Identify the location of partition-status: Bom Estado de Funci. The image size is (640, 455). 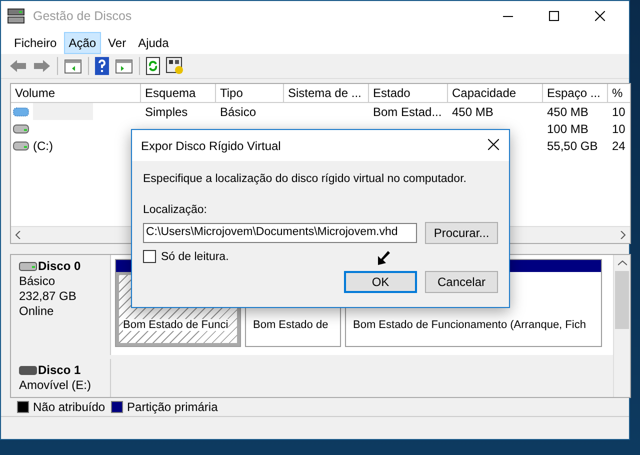
(175, 325).